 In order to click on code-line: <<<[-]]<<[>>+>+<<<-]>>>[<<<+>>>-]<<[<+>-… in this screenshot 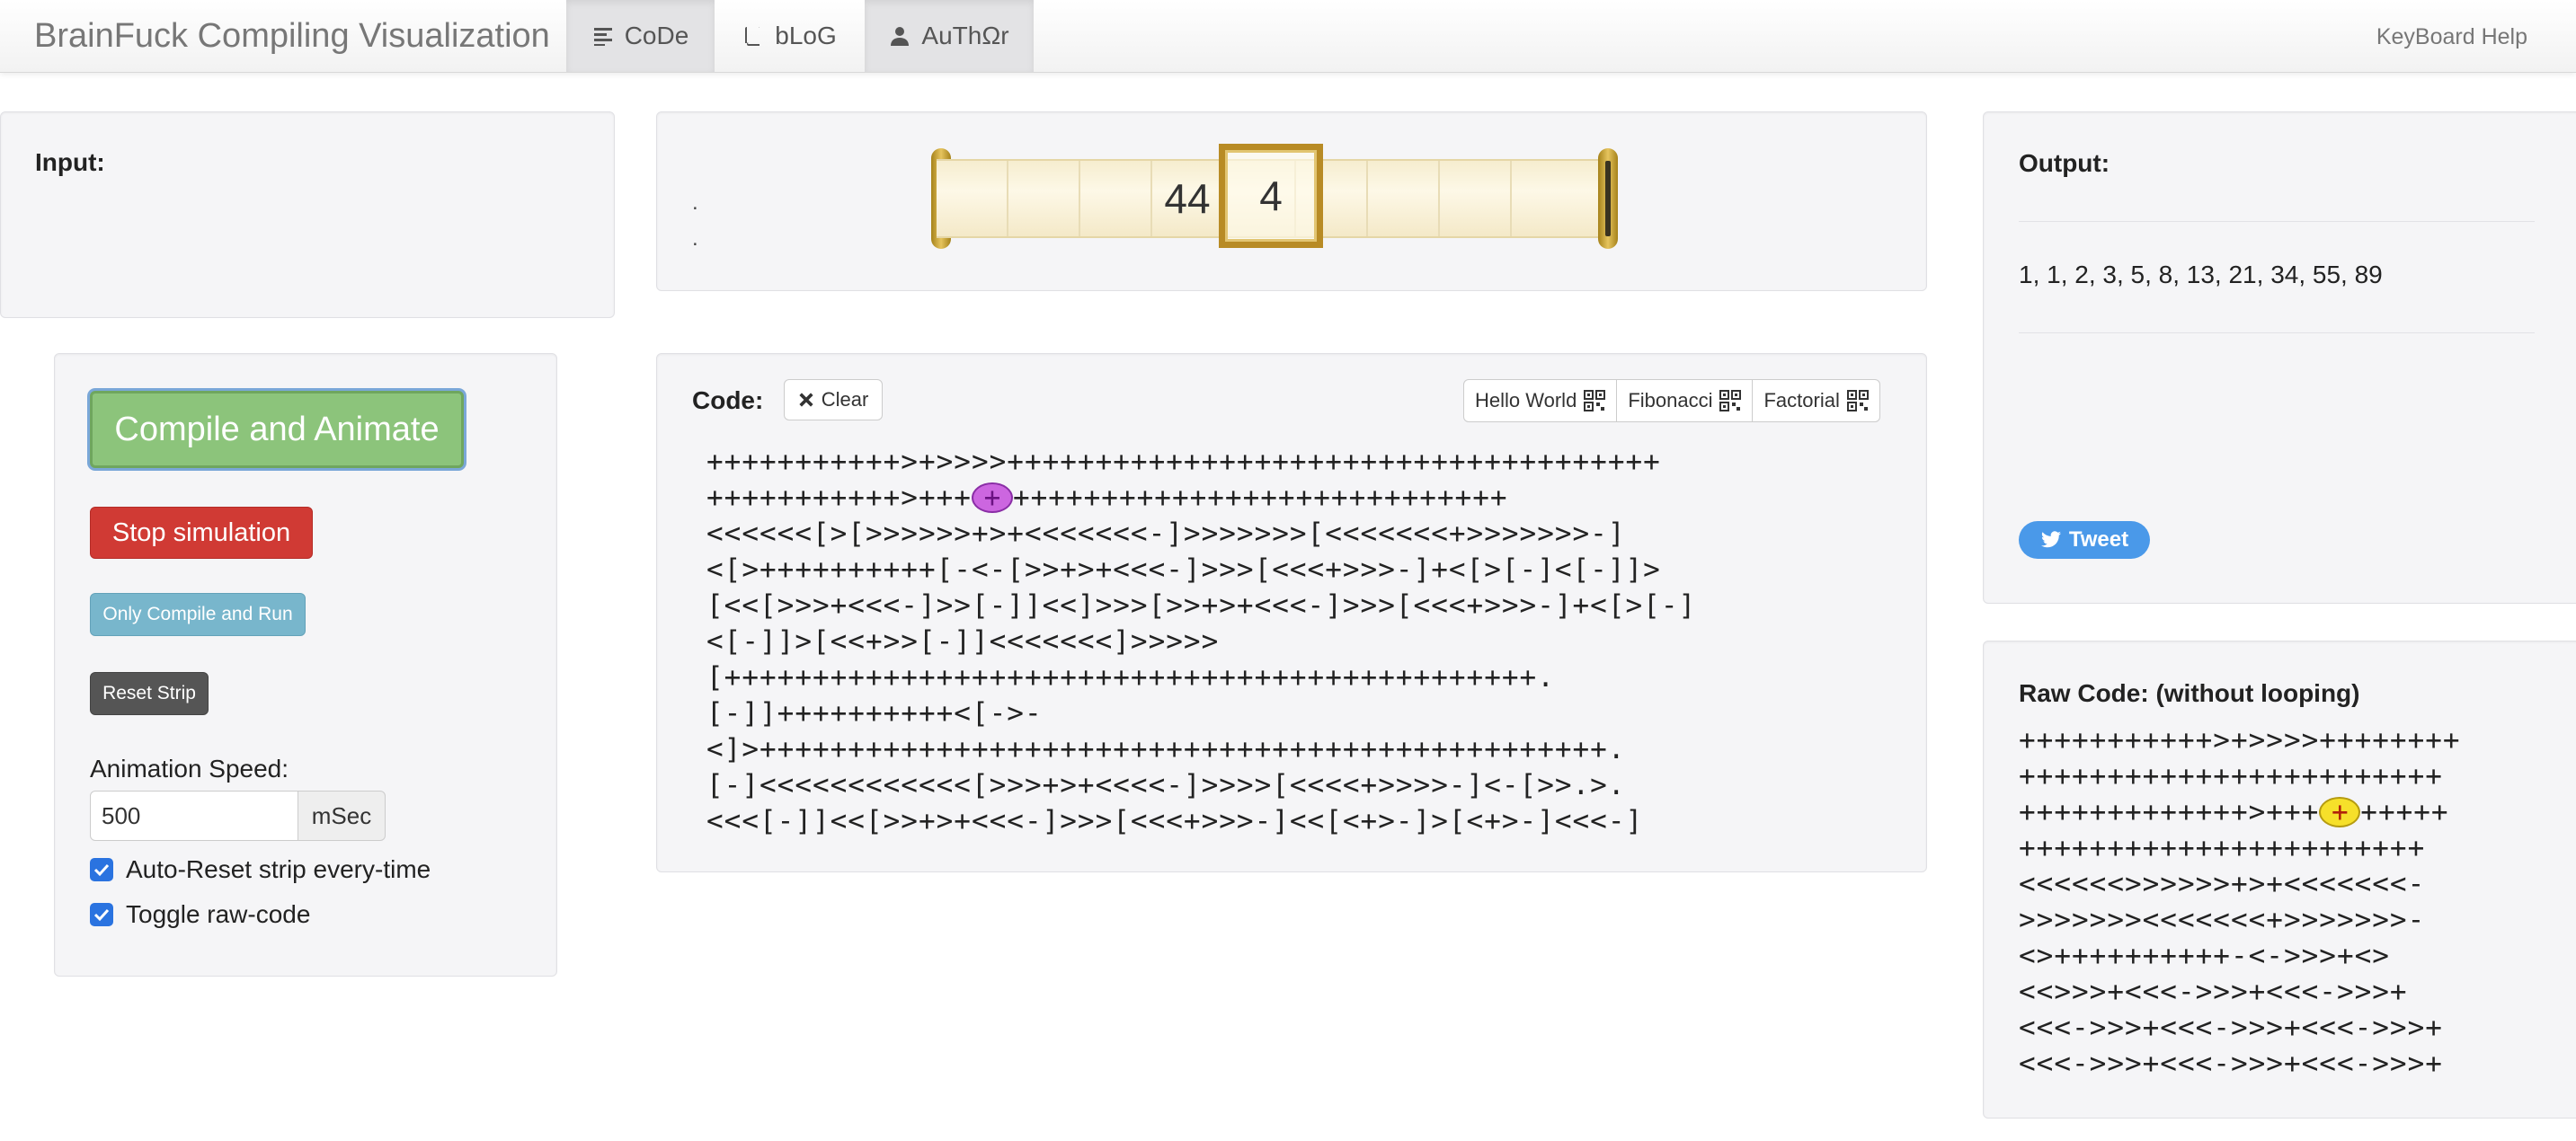, I will do `click(1175, 821)`.